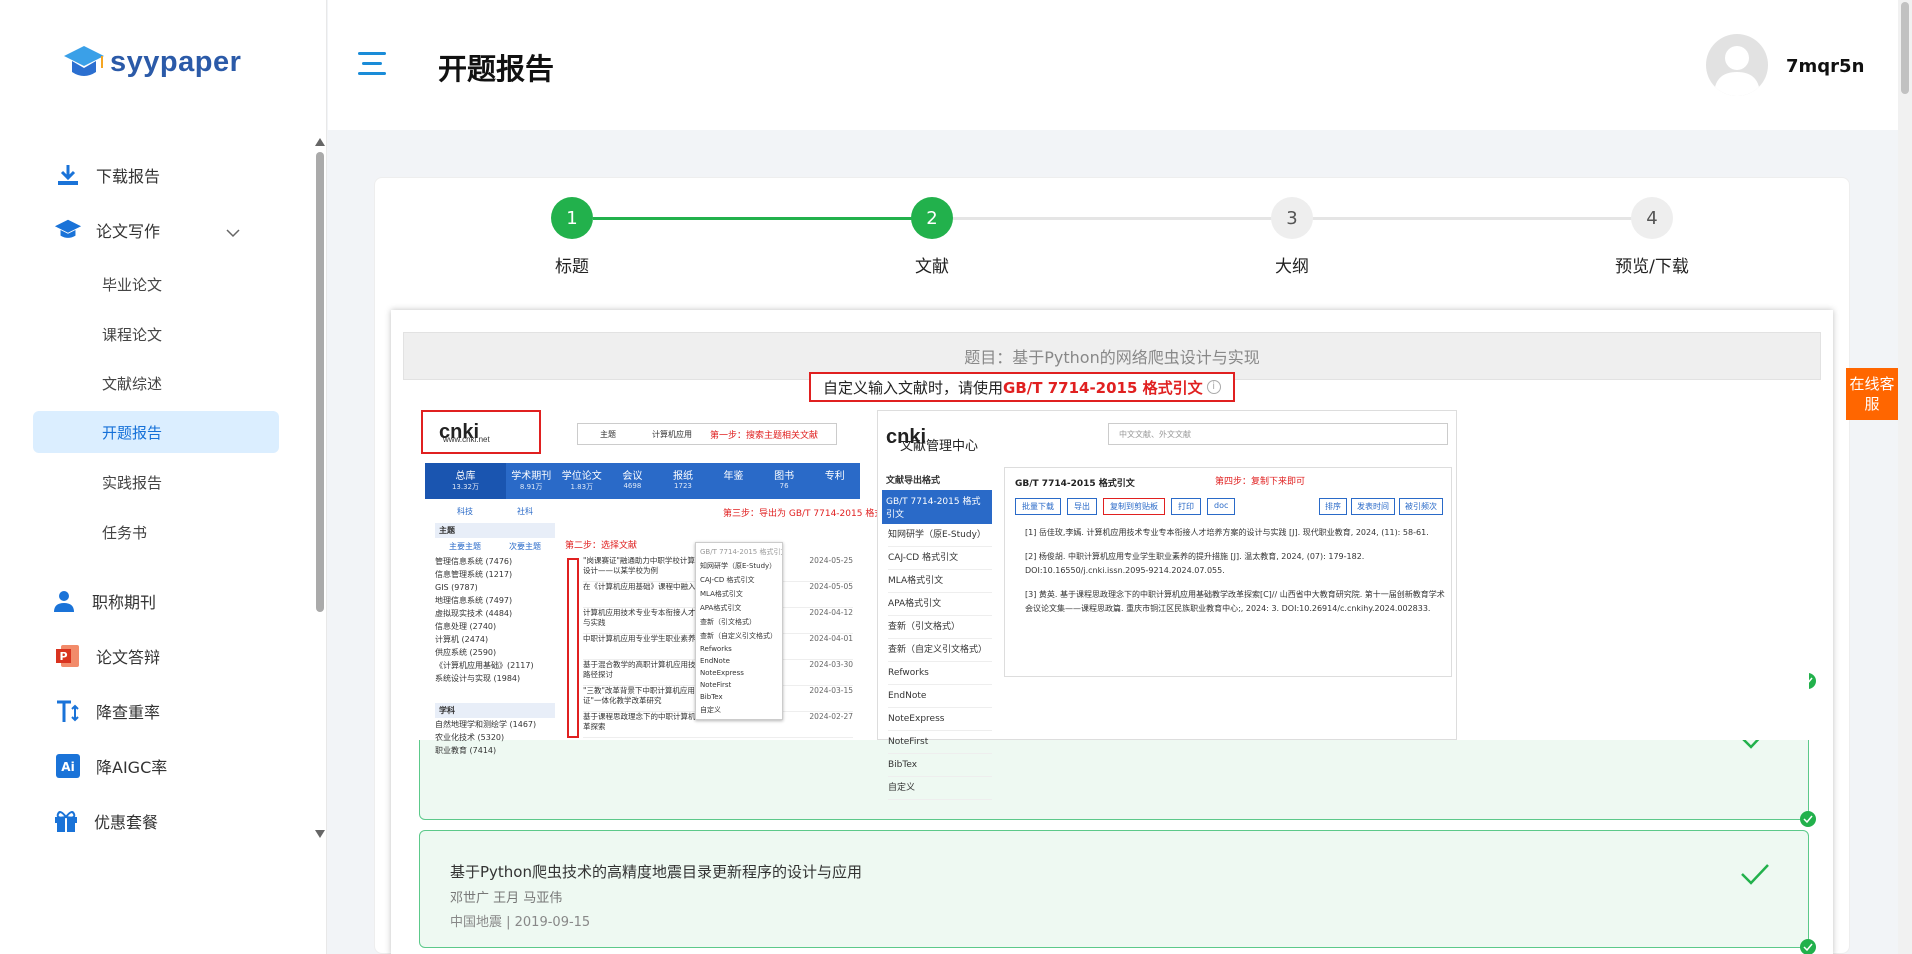 The width and height of the screenshot is (1912, 954). Describe the element at coordinates (495, 561) in the screenshot. I see `cnki-facet-item: 管理信息系统 (7476)` at that location.